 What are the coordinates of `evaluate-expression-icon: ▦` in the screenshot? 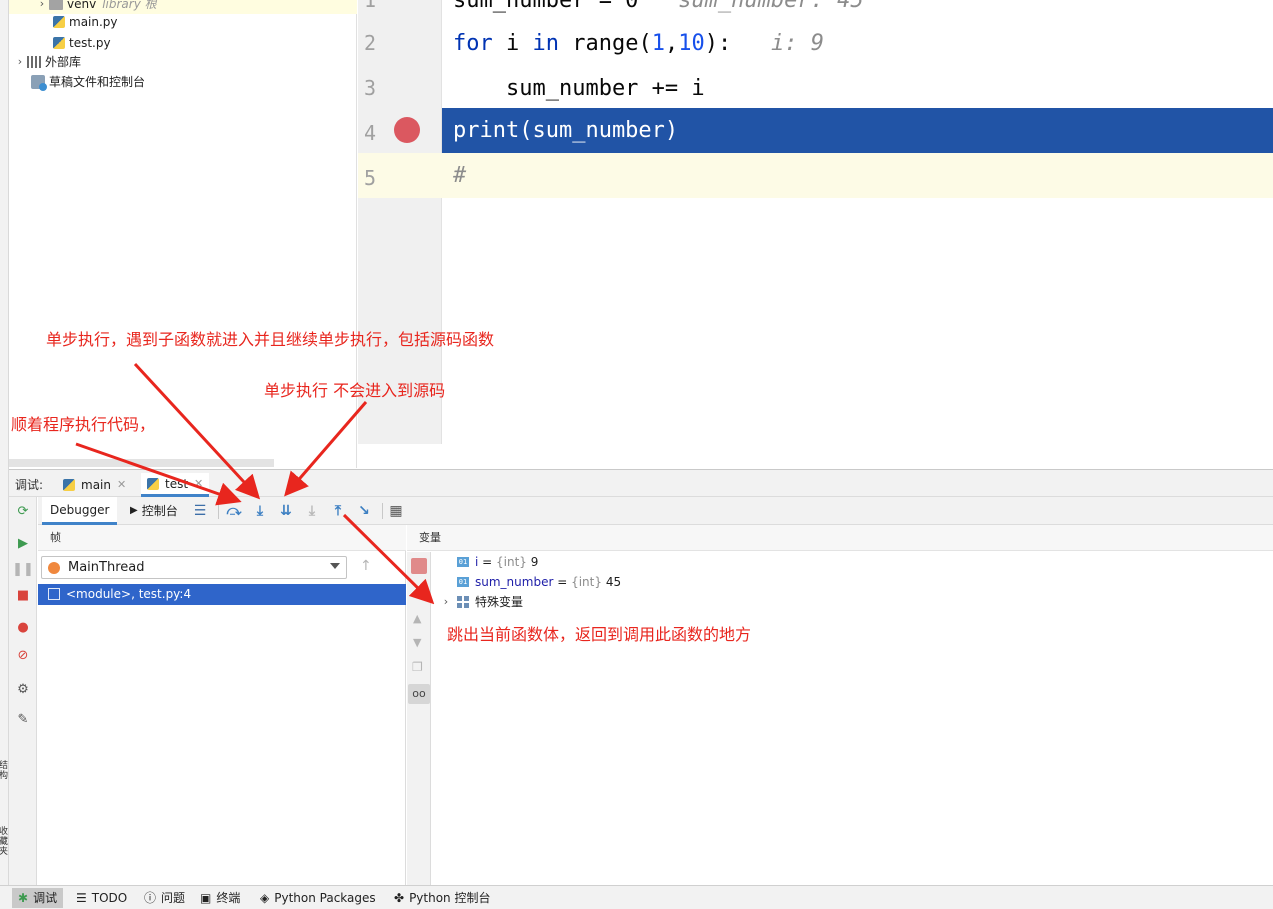 It's located at (396, 511).